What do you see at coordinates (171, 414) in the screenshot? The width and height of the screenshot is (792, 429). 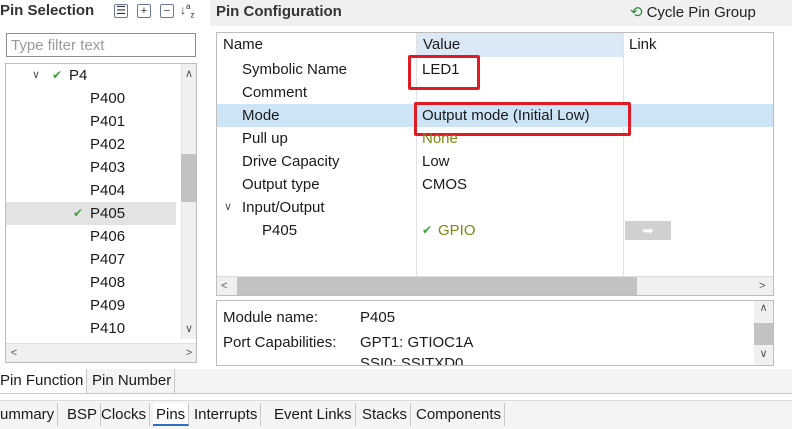 I see `tab-pins: Pins` at bounding box center [171, 414].